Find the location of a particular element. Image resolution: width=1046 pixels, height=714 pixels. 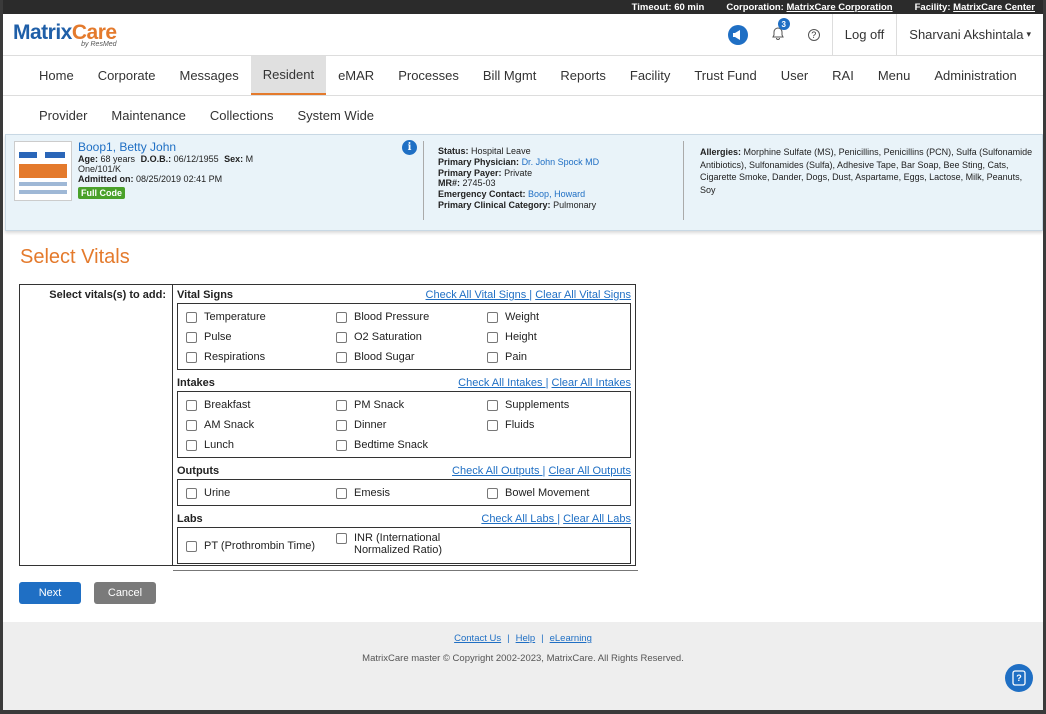

checkbox-pm-snack: PM Snack is located at coordinates (403, 405).